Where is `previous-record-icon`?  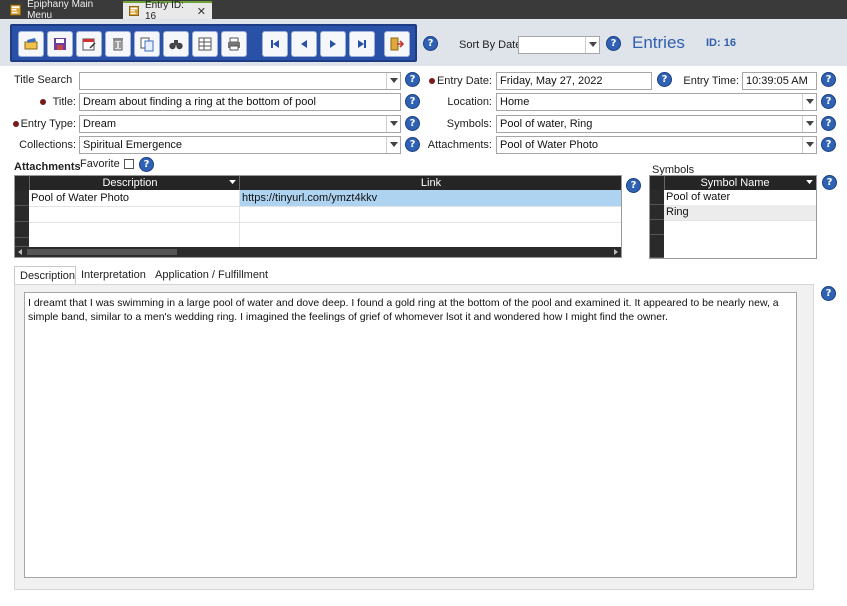 previous-record-icon is located at coordinates (304, 44).